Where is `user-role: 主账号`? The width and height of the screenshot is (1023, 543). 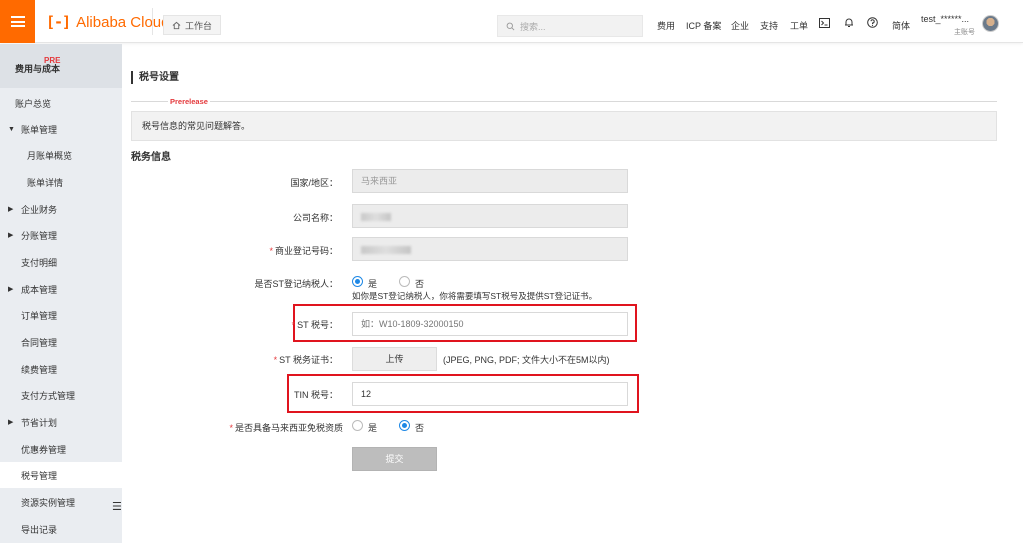
user-role: 主账号 is located at coordinates (964, 32).